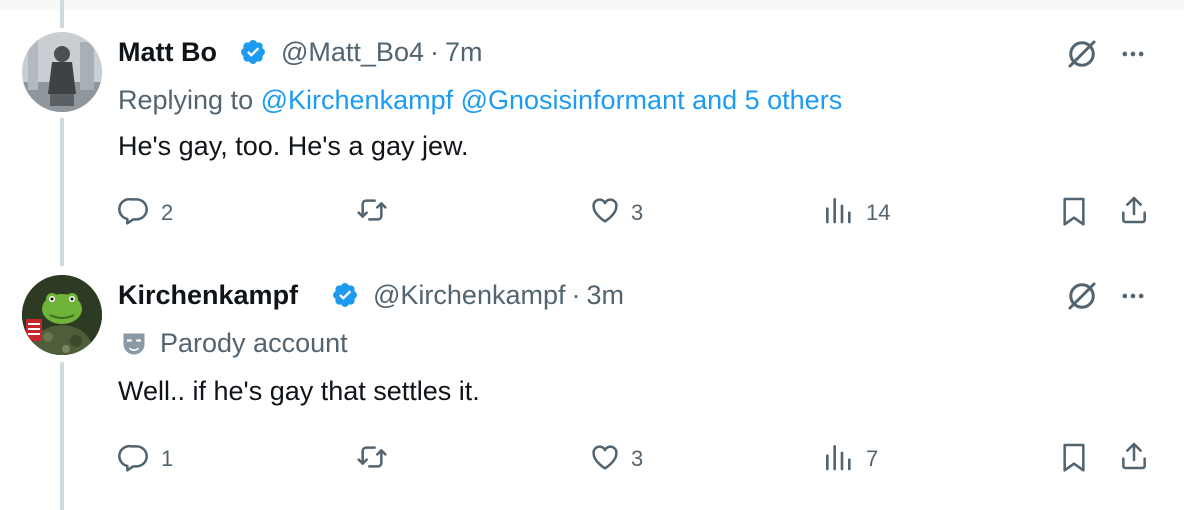 This screenshot has width=1184, height=510. Describe the element at coordinates (186, 100) in the screenshot. I see `replying-to-label: Replying to` at that location.